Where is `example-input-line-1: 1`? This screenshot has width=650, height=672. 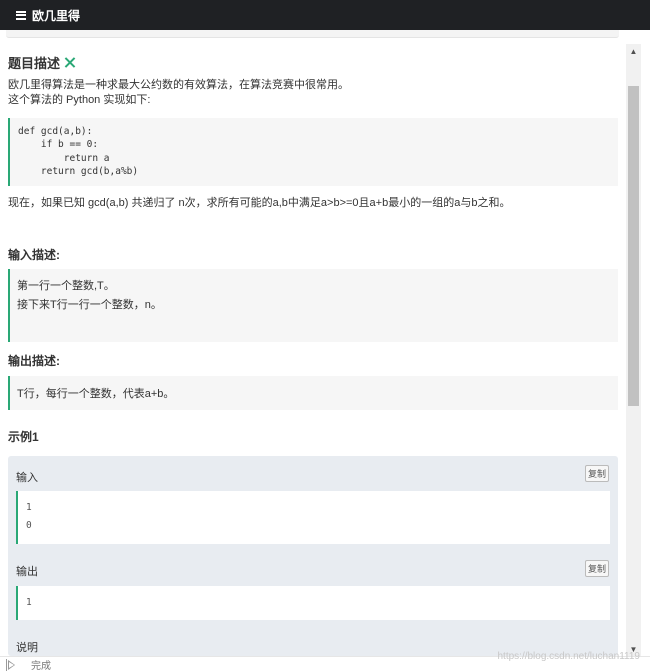 example-input-line-1: 1 is located at coordinates (29, 507).